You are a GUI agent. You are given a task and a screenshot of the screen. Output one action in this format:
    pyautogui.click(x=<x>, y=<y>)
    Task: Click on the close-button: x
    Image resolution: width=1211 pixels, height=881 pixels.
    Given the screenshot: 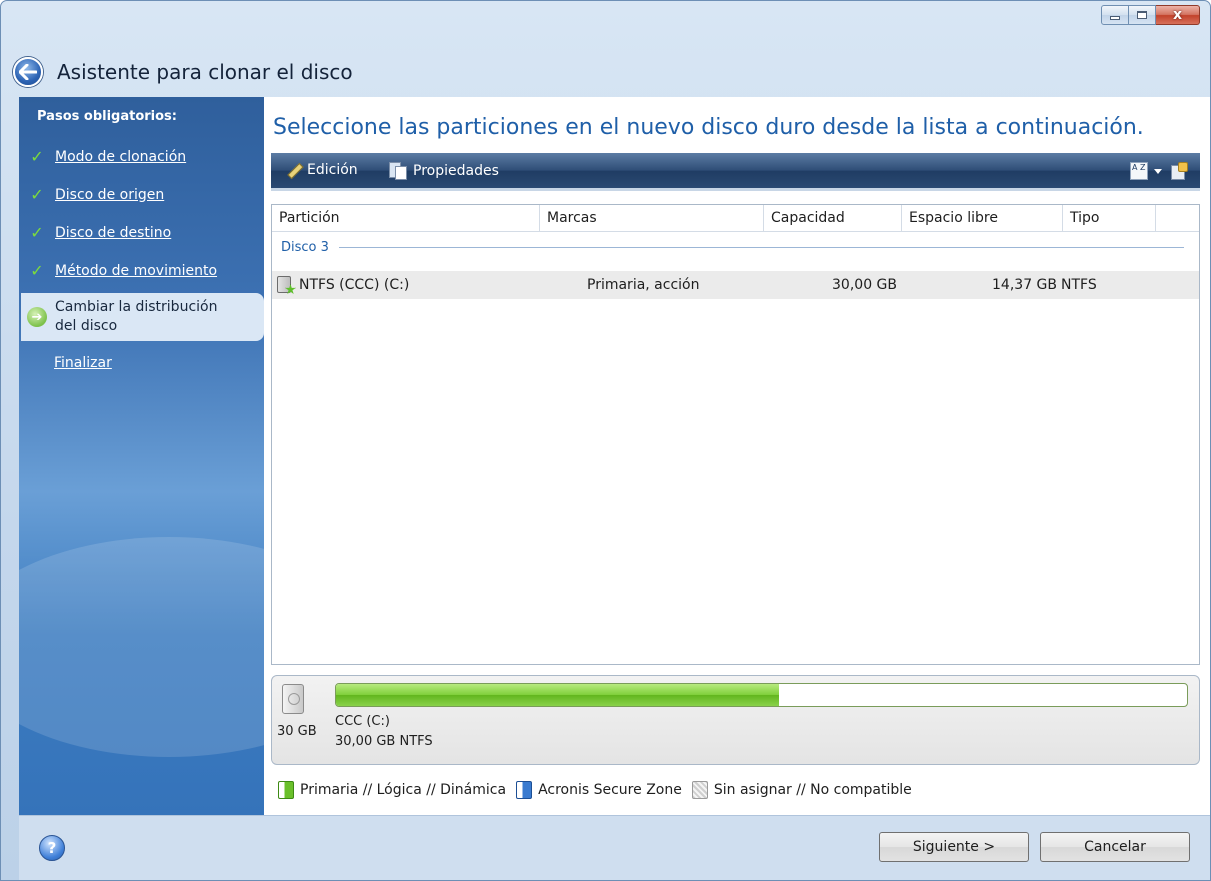 What is the action you would take?
    pyautogui.click(x=1178, y=15)
    